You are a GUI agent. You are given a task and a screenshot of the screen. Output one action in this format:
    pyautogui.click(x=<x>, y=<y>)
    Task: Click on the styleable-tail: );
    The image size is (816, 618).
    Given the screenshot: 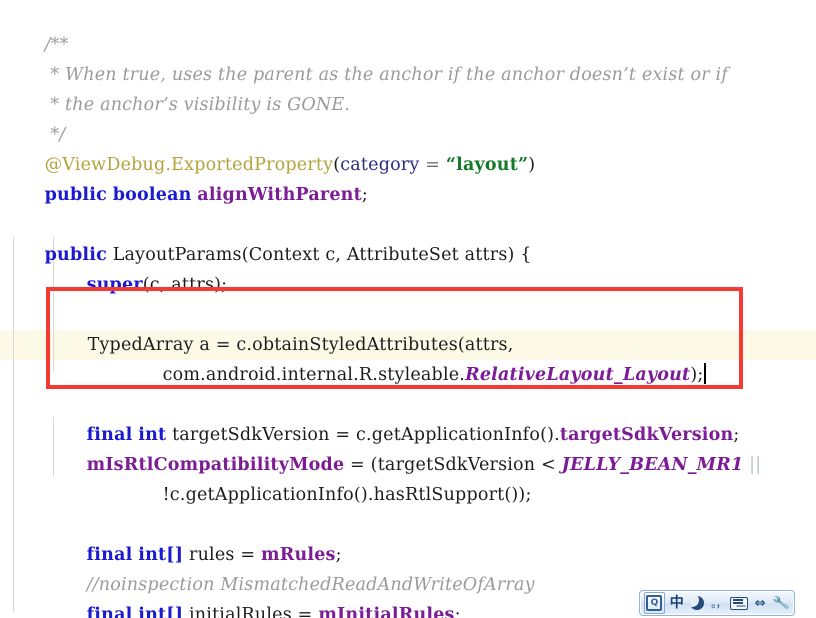 What is the action you would take?
    pyautogui.click(x=697, y=375)
    